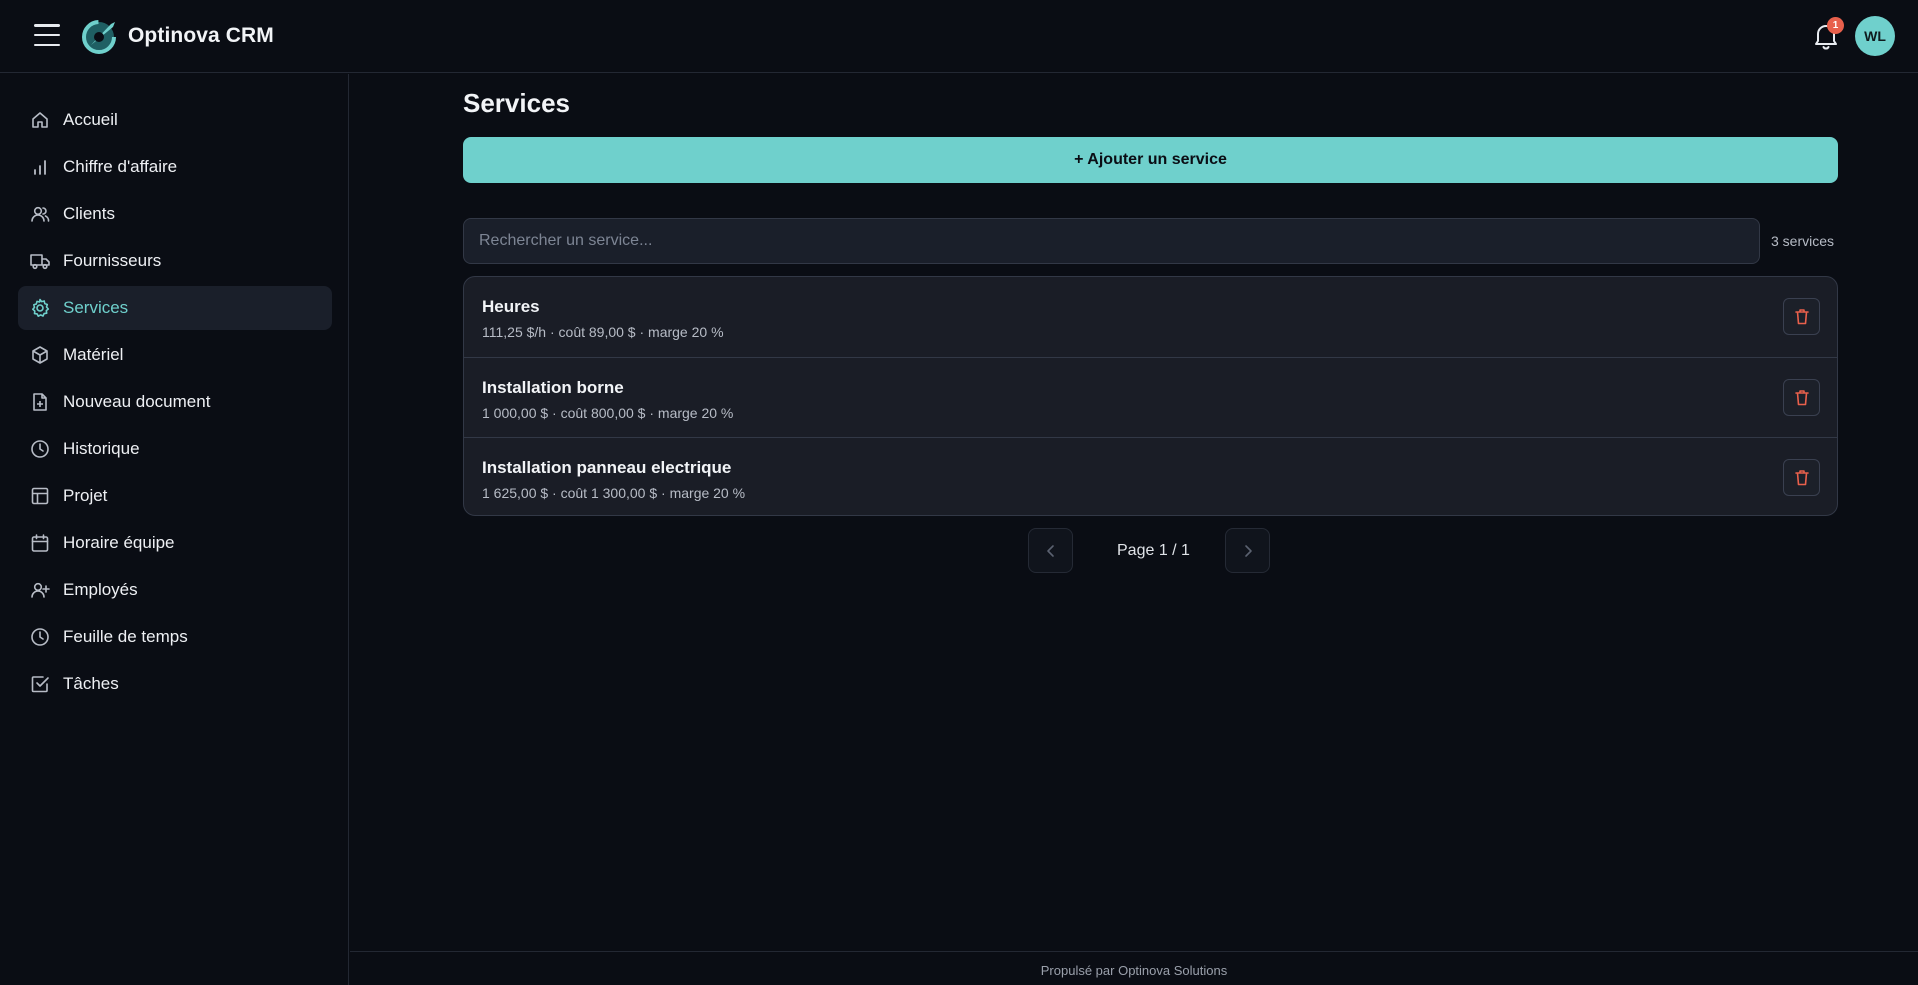  Describe the element at coordinates (93, 354) in the screenshot. I see `sidebar-item-label: Matériel` at that location.